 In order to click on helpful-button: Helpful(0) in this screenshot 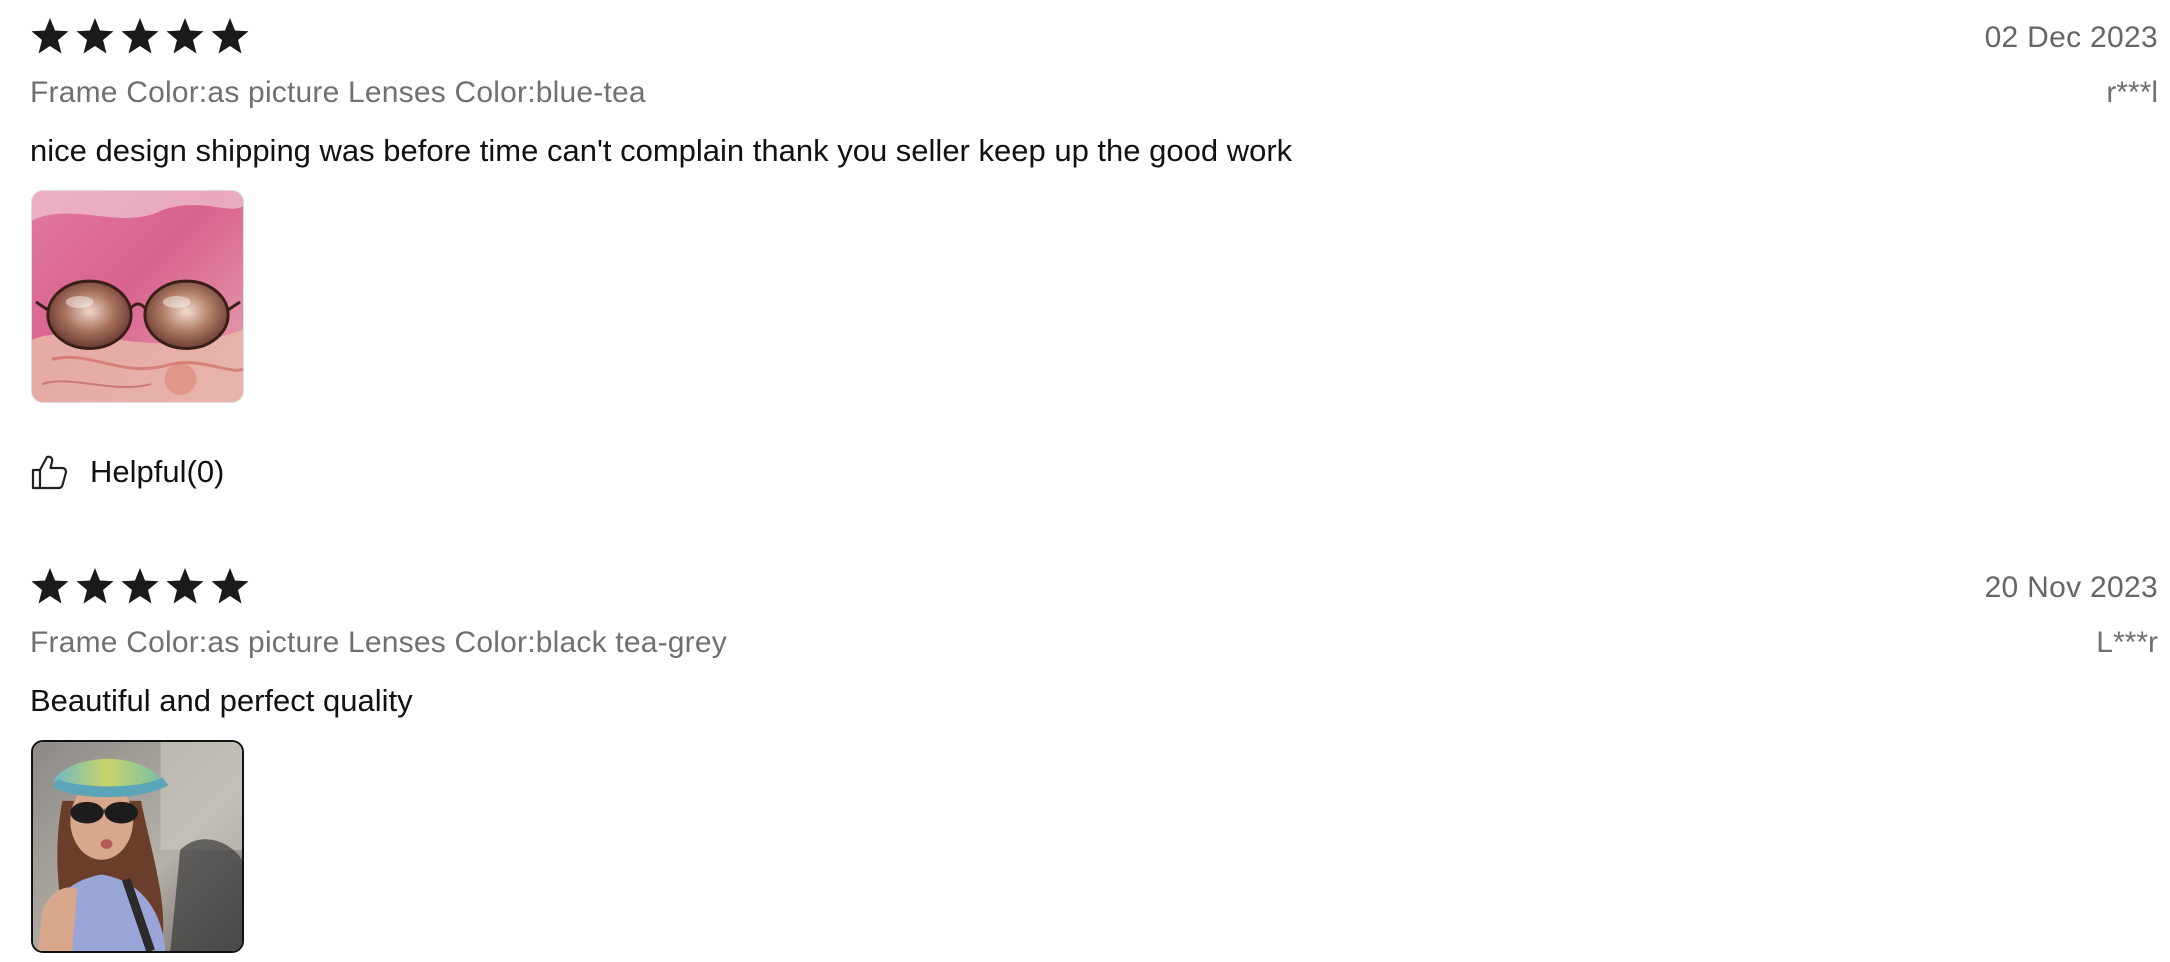, I will do `click(127, 472)`.